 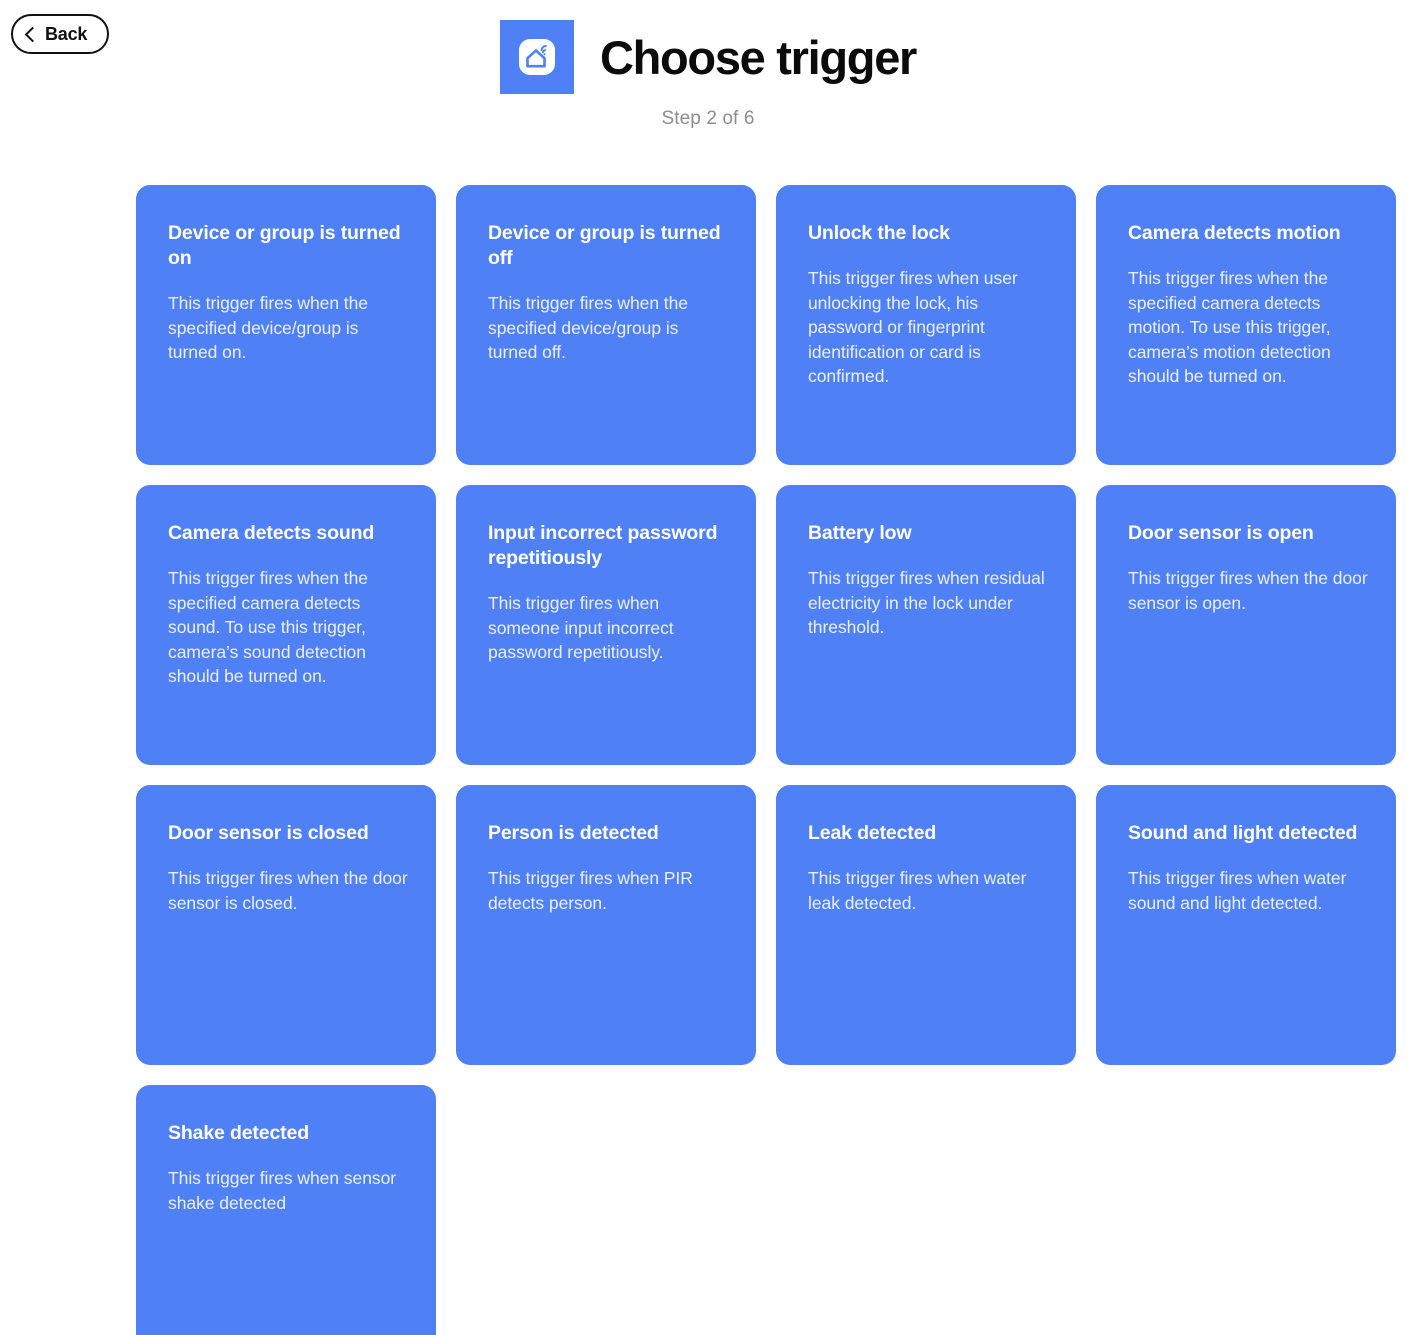 I want to click on trigger-card-title: Camera detects sound, so click(x=271, y=533).